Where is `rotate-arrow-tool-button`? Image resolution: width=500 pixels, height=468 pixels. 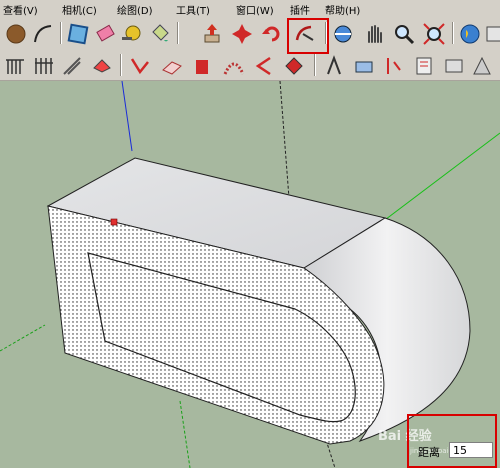
rotate-arrow-tool-button is located at coordinates (202, 66).